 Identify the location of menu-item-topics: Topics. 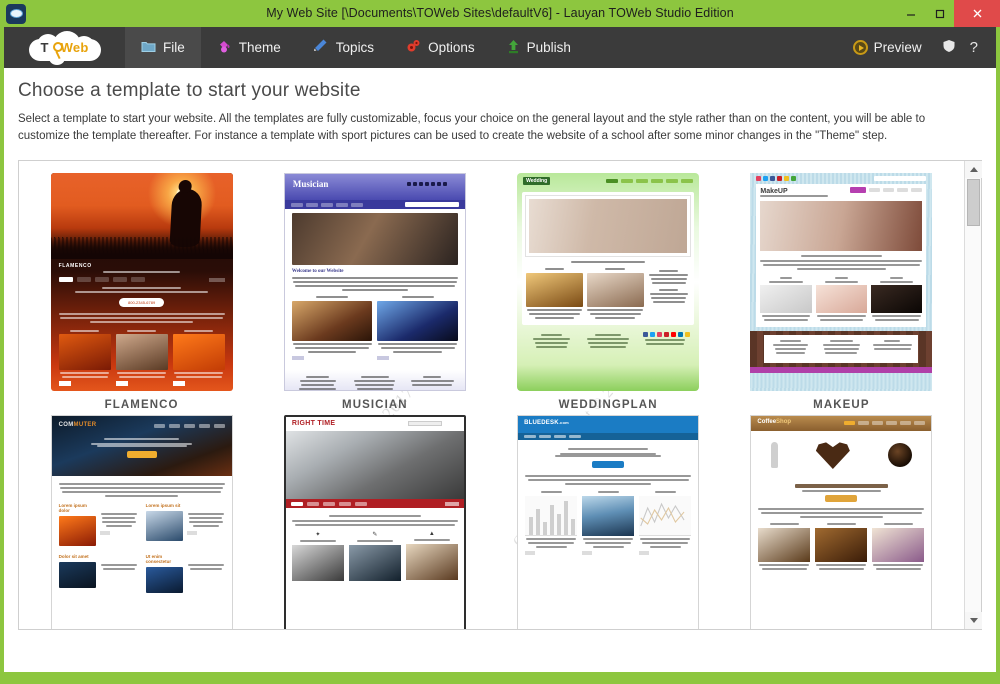
(343, 47).